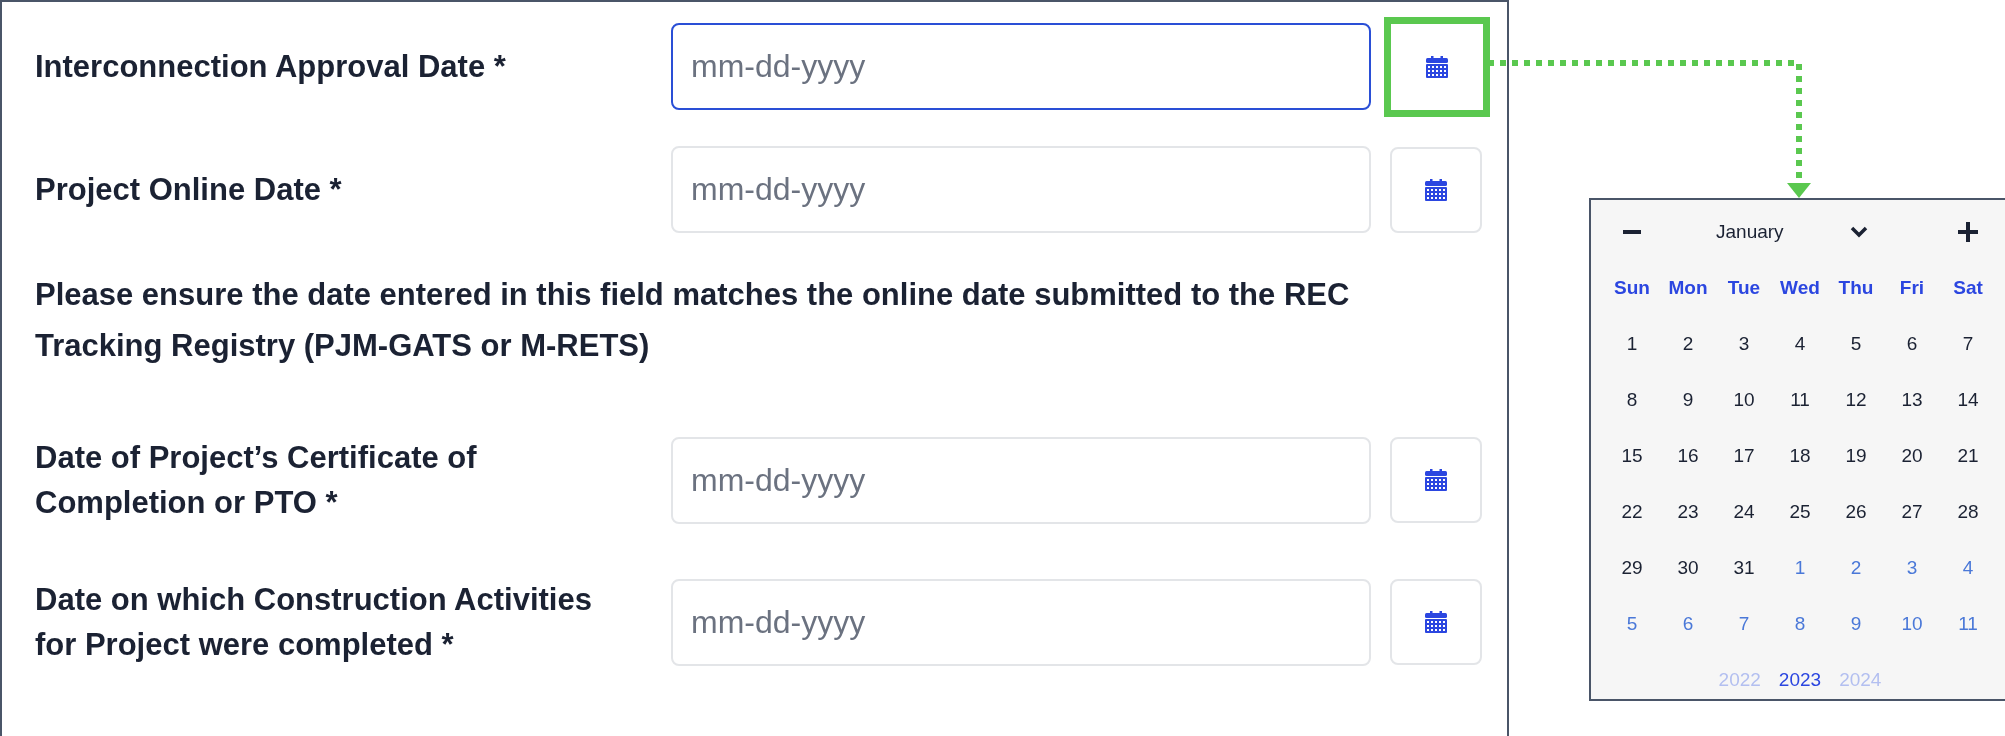  What do you see at coordinates (1632, 288) in the screenshot?
I see `weekday-label: Sun` at bounding box center [1632, 288].